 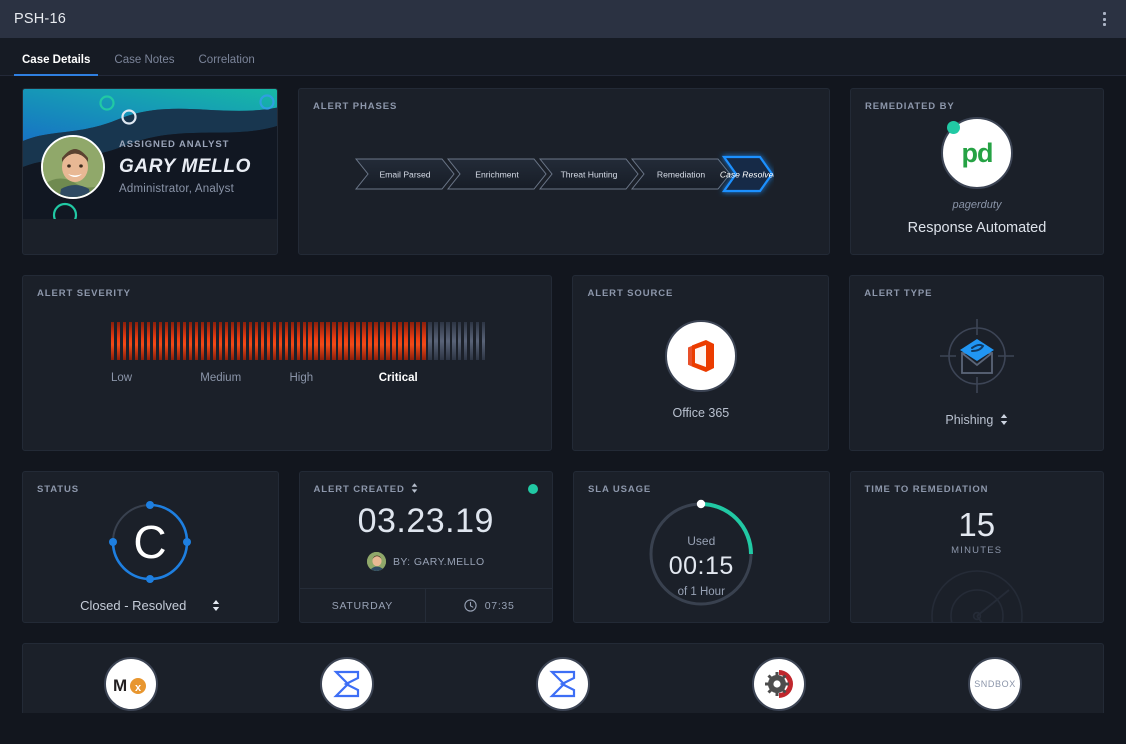 I want to click on phase-label-4: Case Resolved, so click(x=747, y=175).